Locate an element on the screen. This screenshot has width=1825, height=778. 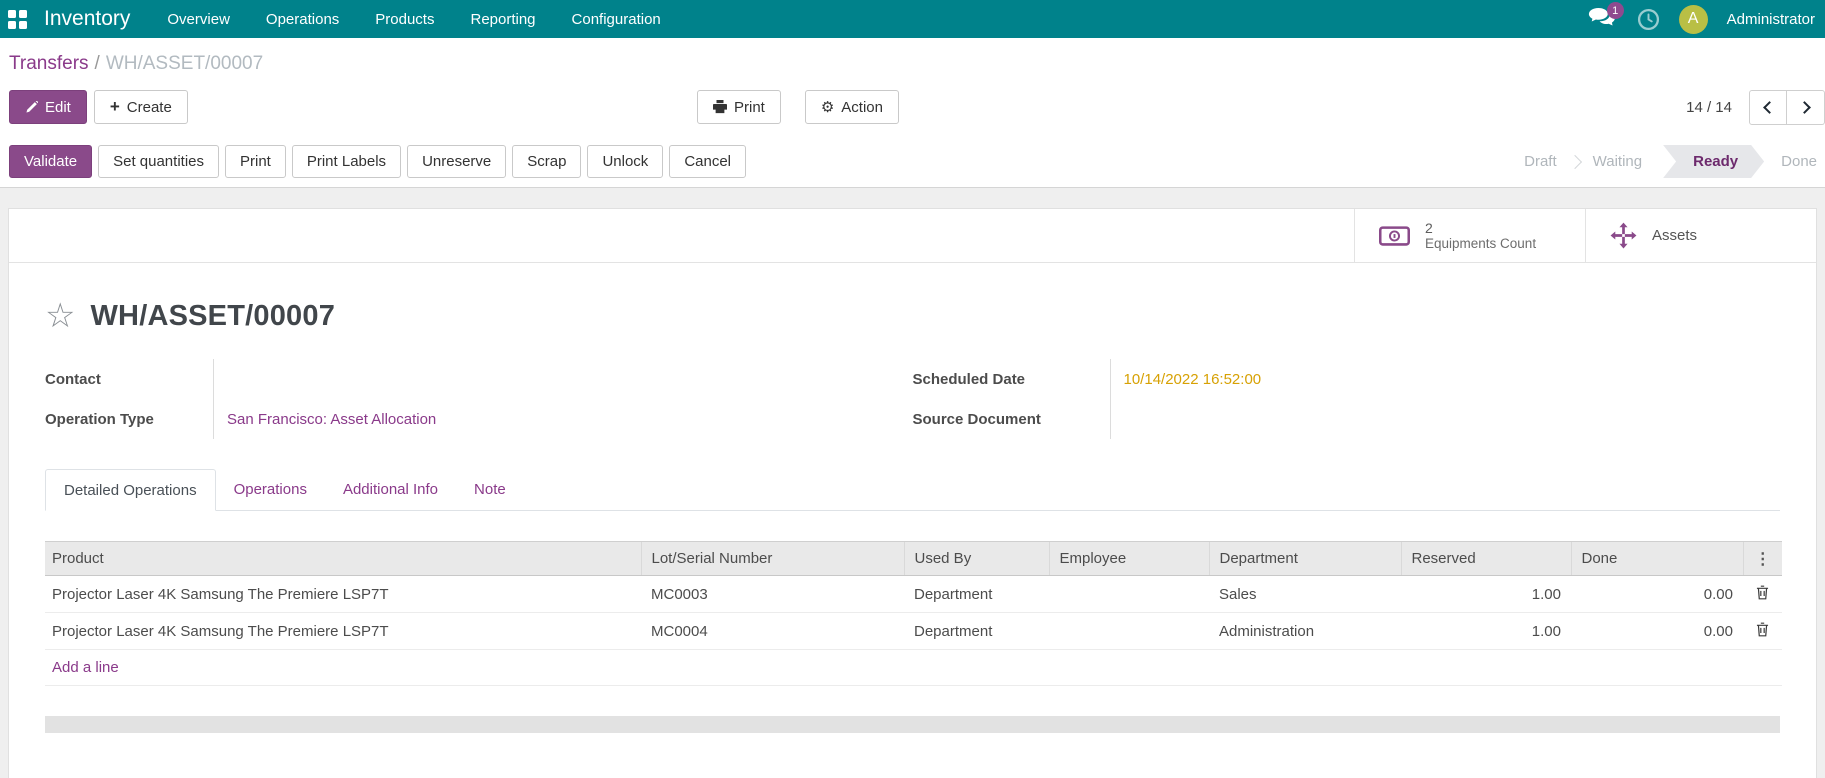
cancel-button: Cancel is located at coordinates (708, 161).